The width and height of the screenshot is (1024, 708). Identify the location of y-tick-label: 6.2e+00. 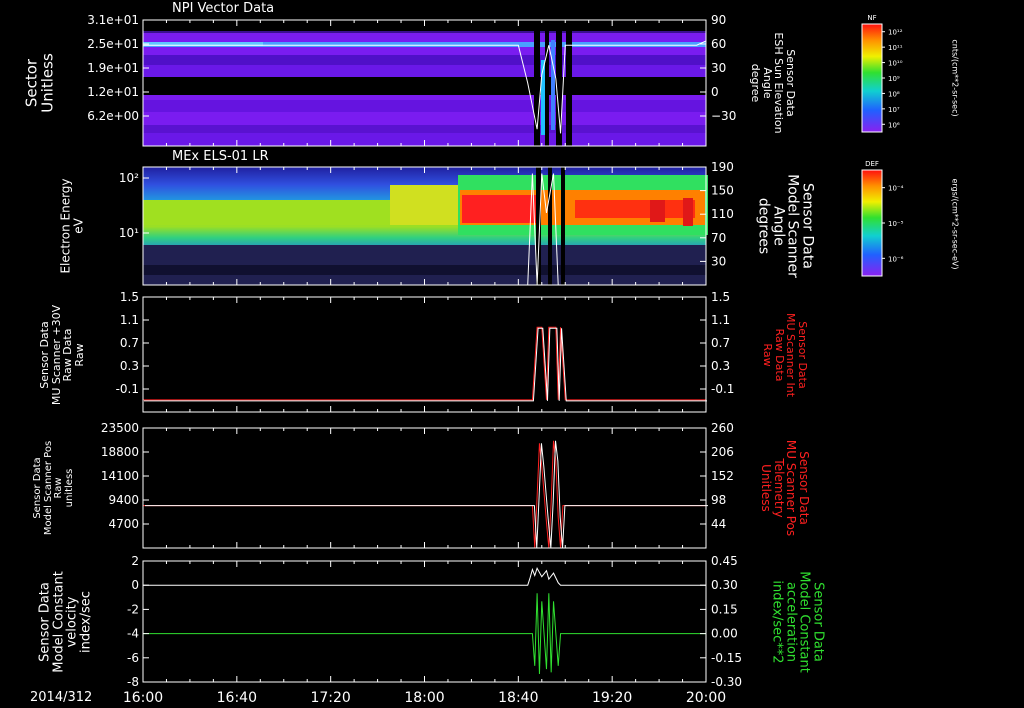
(113, 116).